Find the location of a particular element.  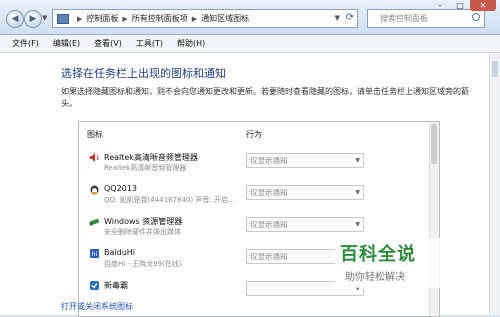

search-placeholder: 搜索控制面板 is located at coordinates (404, 18).